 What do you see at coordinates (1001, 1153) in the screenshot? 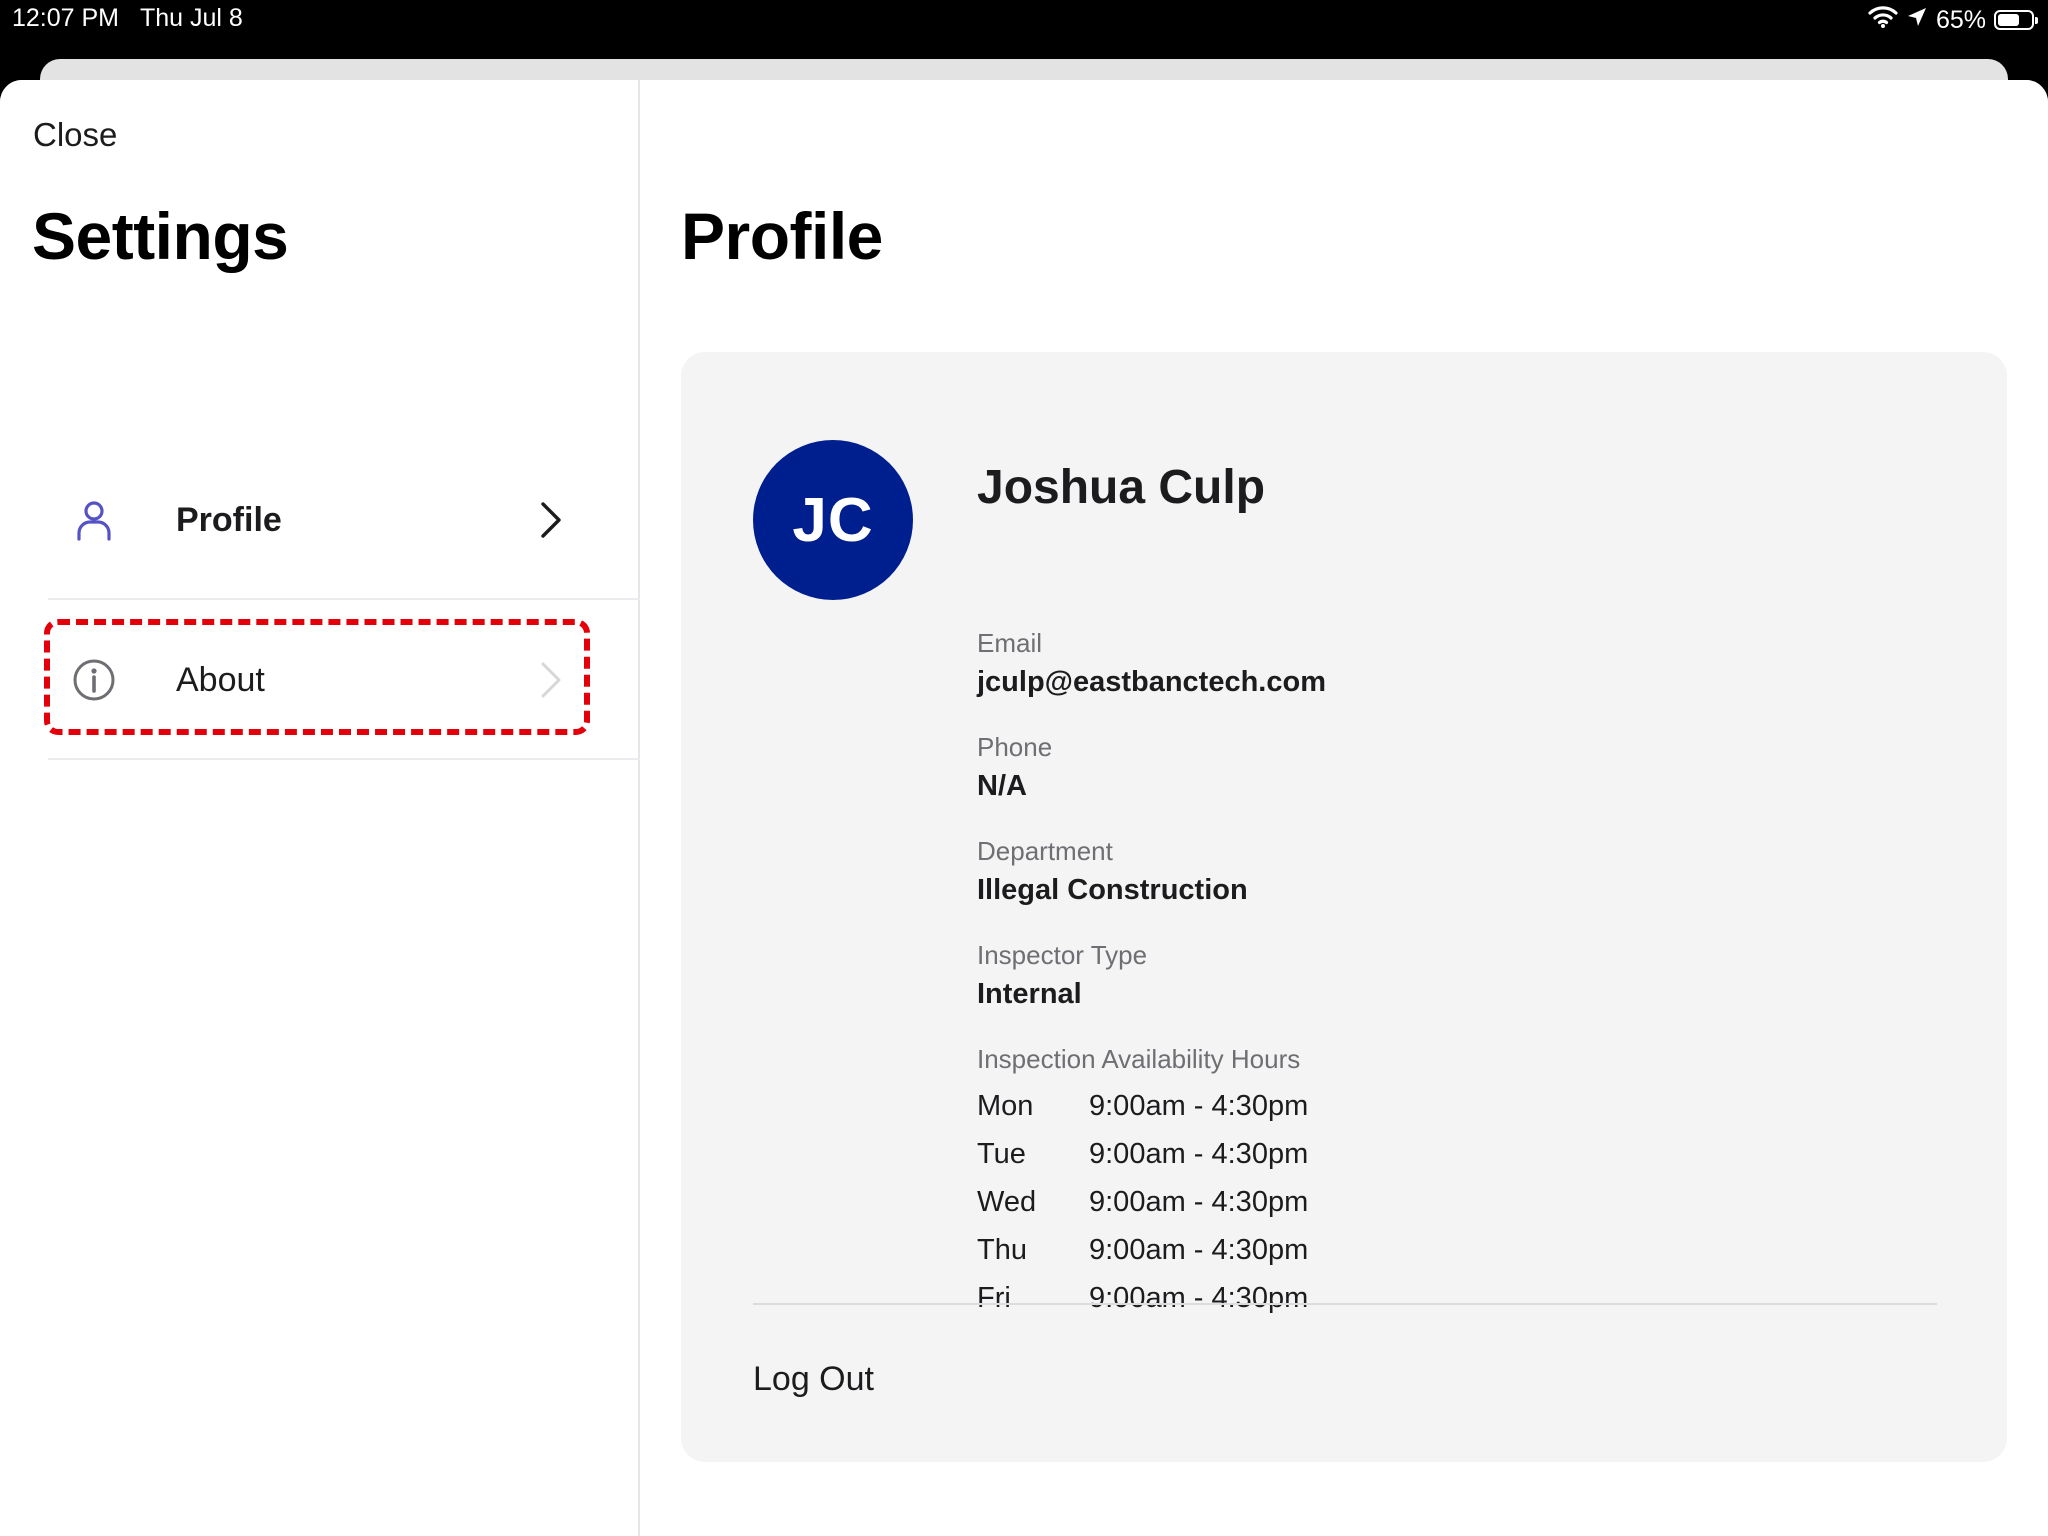
I see `hours-day: Tue` at bounding box center [1001, 1153].